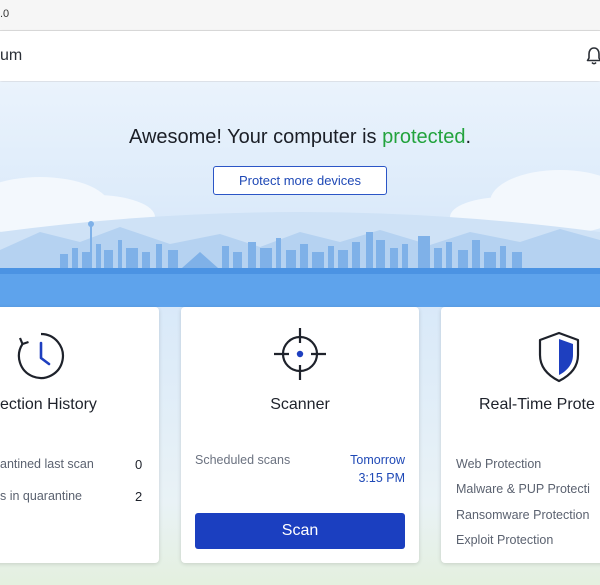 Image resolution: width=600 pixels, height=585 pixels. Describe the element at coordinates (300, 56) in the screenshot. I see `app-header: um` at that location.